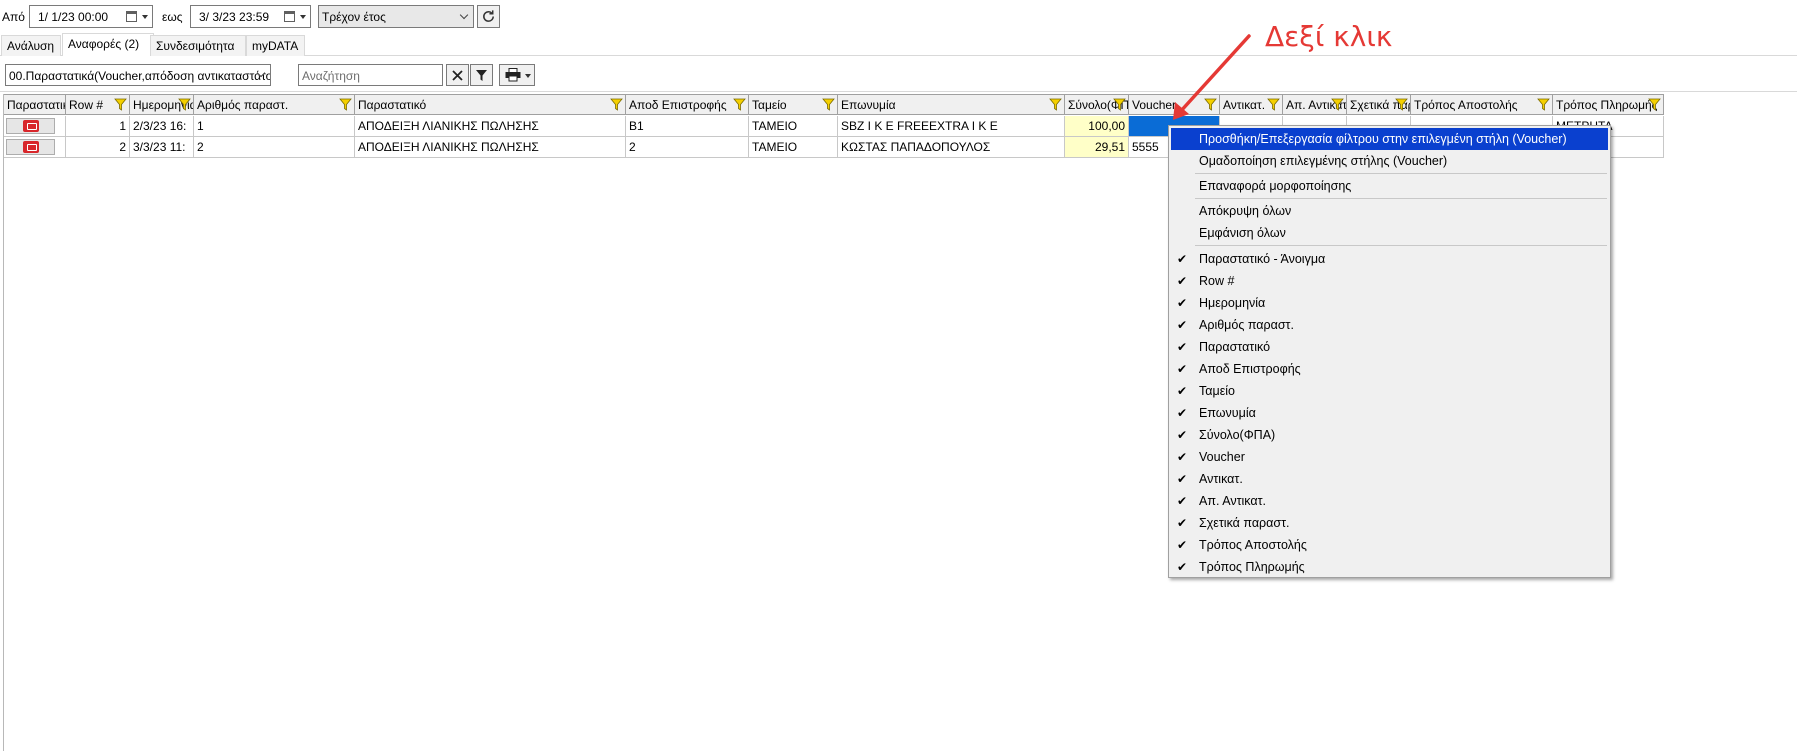 The image size is (1797, 751). What do you see at coordinates (1174, 104) in the screenshot?
I see `column-header: Voucher` at bounding box center [1174, 104].